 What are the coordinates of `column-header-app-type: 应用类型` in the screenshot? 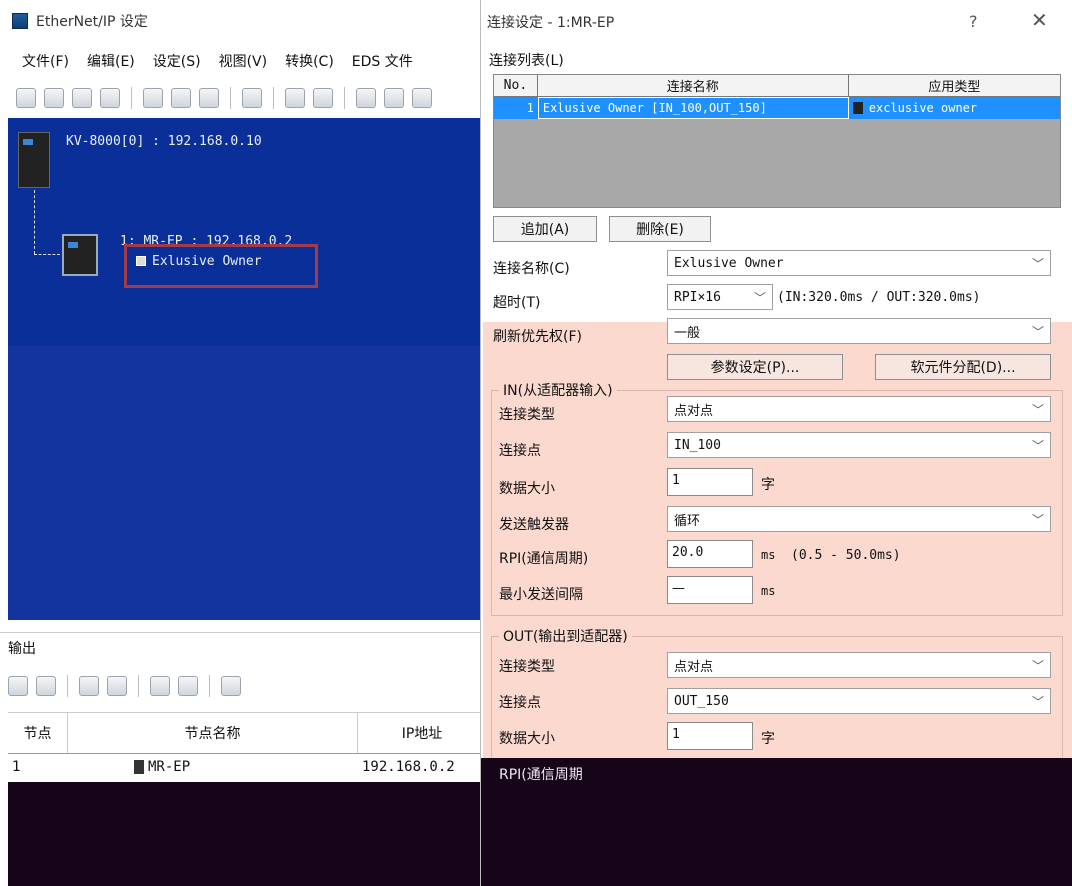 It's located at (954, 85).